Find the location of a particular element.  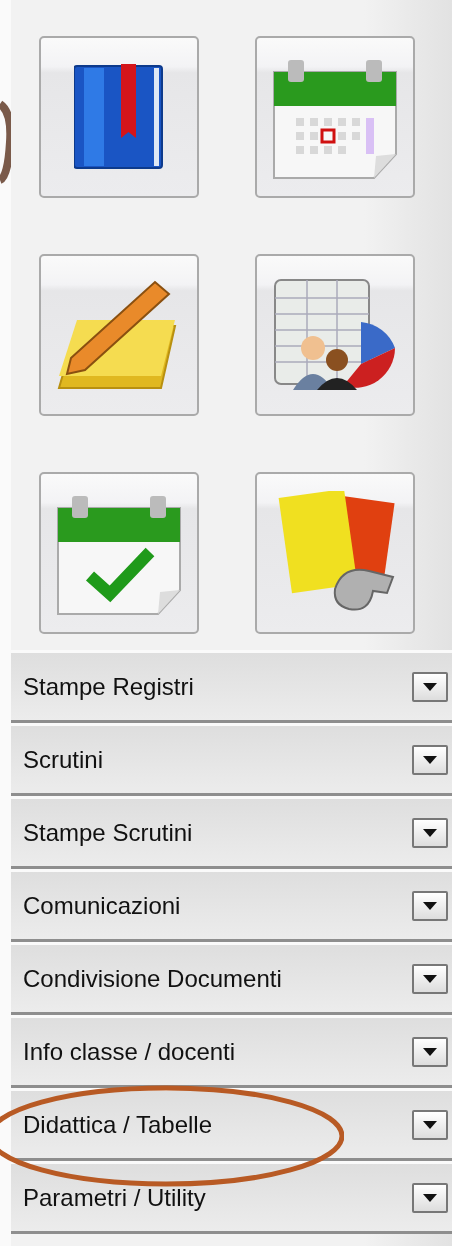

spreadsheet-tile-button is located at coordinates (335, 335).